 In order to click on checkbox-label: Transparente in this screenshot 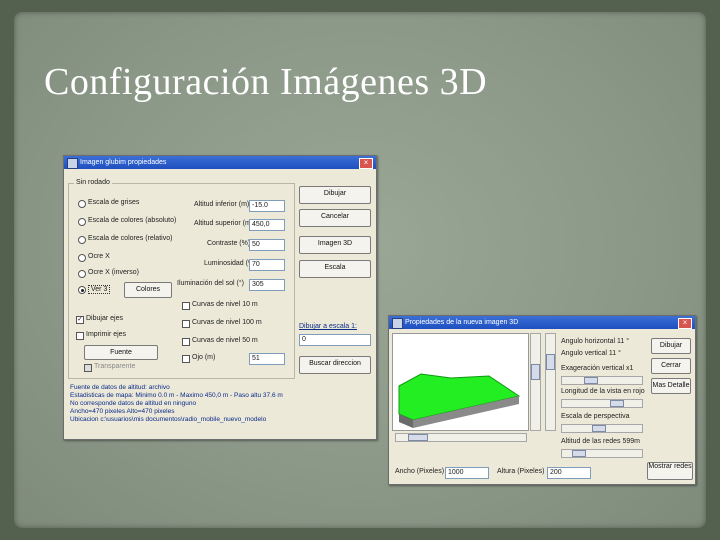, I will do `click(115, 366)`.